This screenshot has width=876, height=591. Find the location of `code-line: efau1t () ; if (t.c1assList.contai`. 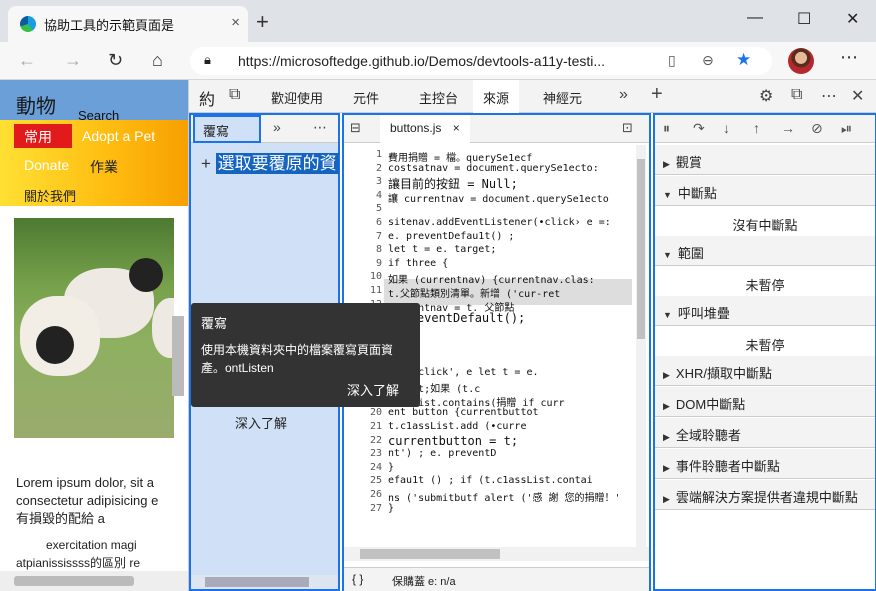

code-line: efau1t () ; if (t.c1assList.contai is located at coordinates (490, 480).